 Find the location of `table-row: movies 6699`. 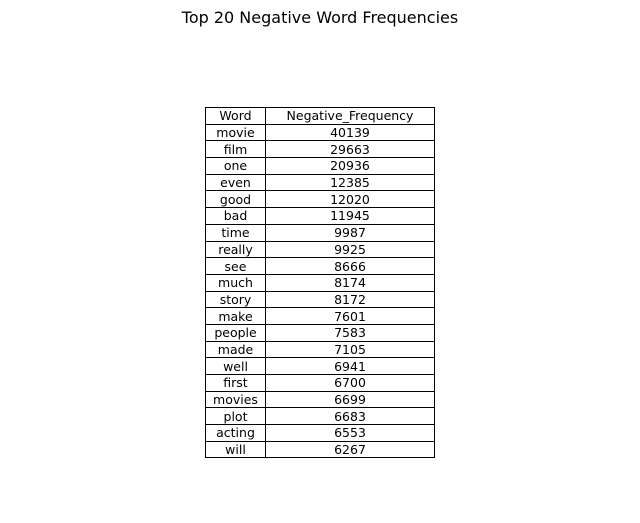

table-row: movies 6699 is located at coordinates (320, 399).